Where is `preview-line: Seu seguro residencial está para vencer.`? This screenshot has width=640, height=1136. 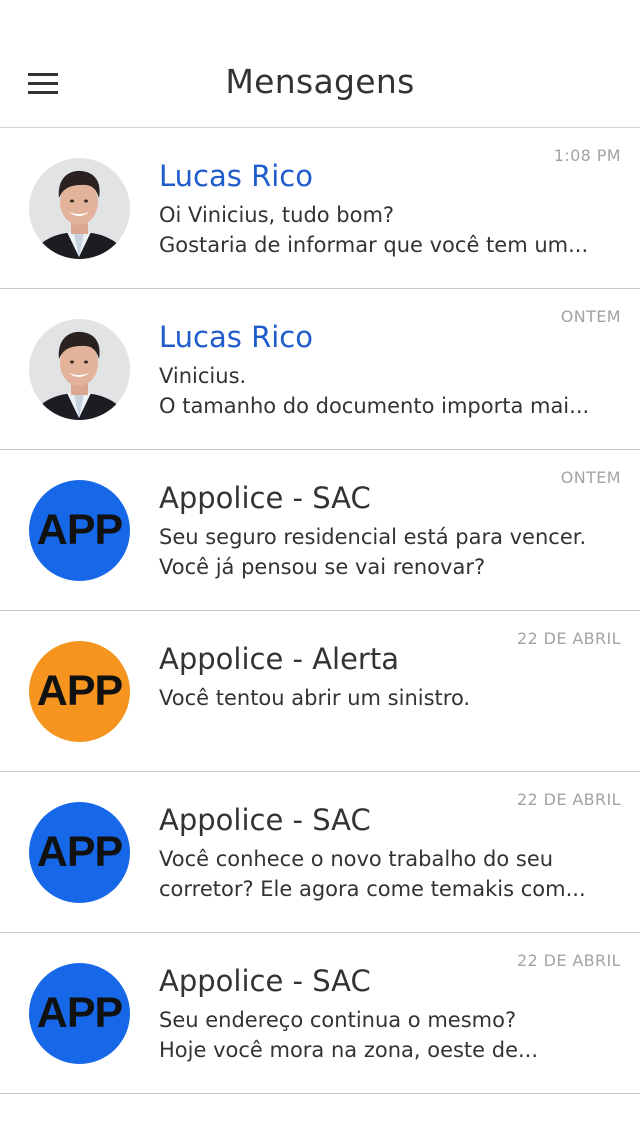 preview-line: Seu seguro residencial está para vencer. is located at coordinates (373, 537).